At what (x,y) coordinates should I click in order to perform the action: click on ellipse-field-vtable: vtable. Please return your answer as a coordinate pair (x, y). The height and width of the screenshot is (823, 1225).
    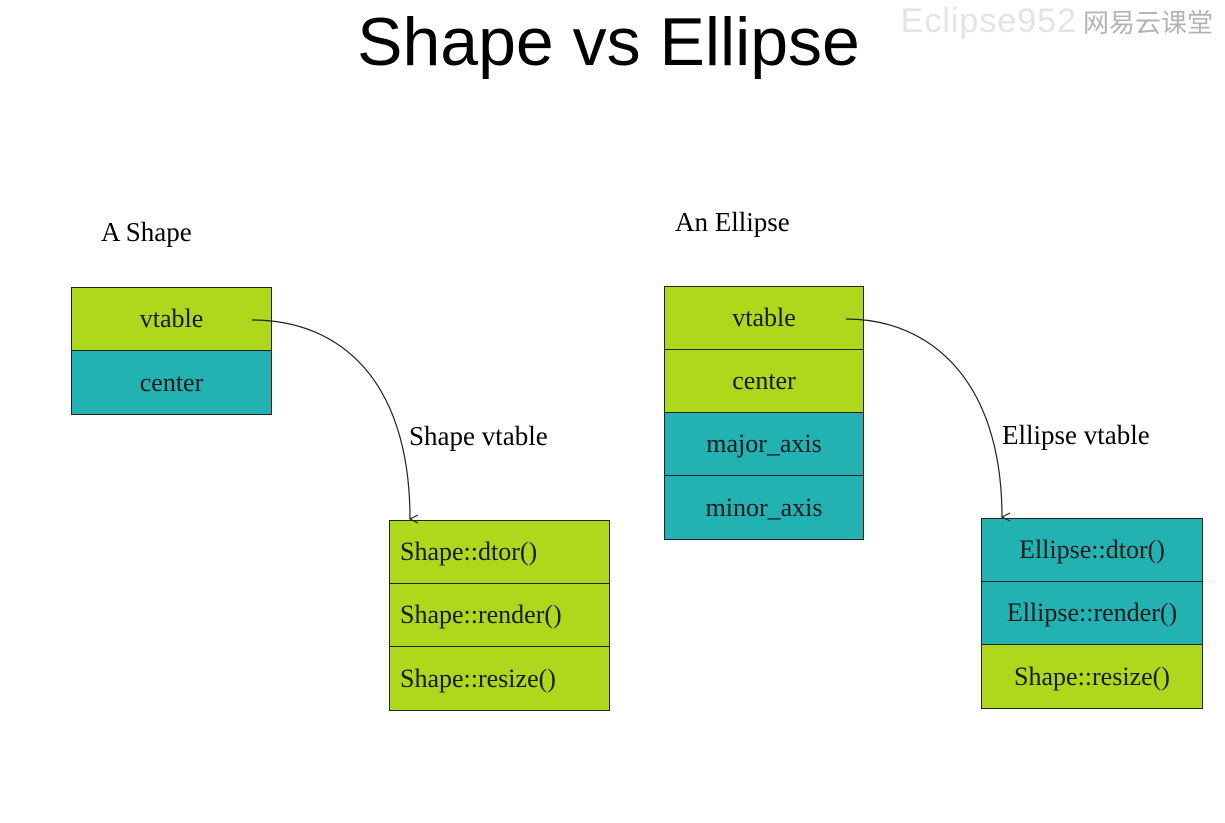
    Looking at the image, I should click on (764, 318).